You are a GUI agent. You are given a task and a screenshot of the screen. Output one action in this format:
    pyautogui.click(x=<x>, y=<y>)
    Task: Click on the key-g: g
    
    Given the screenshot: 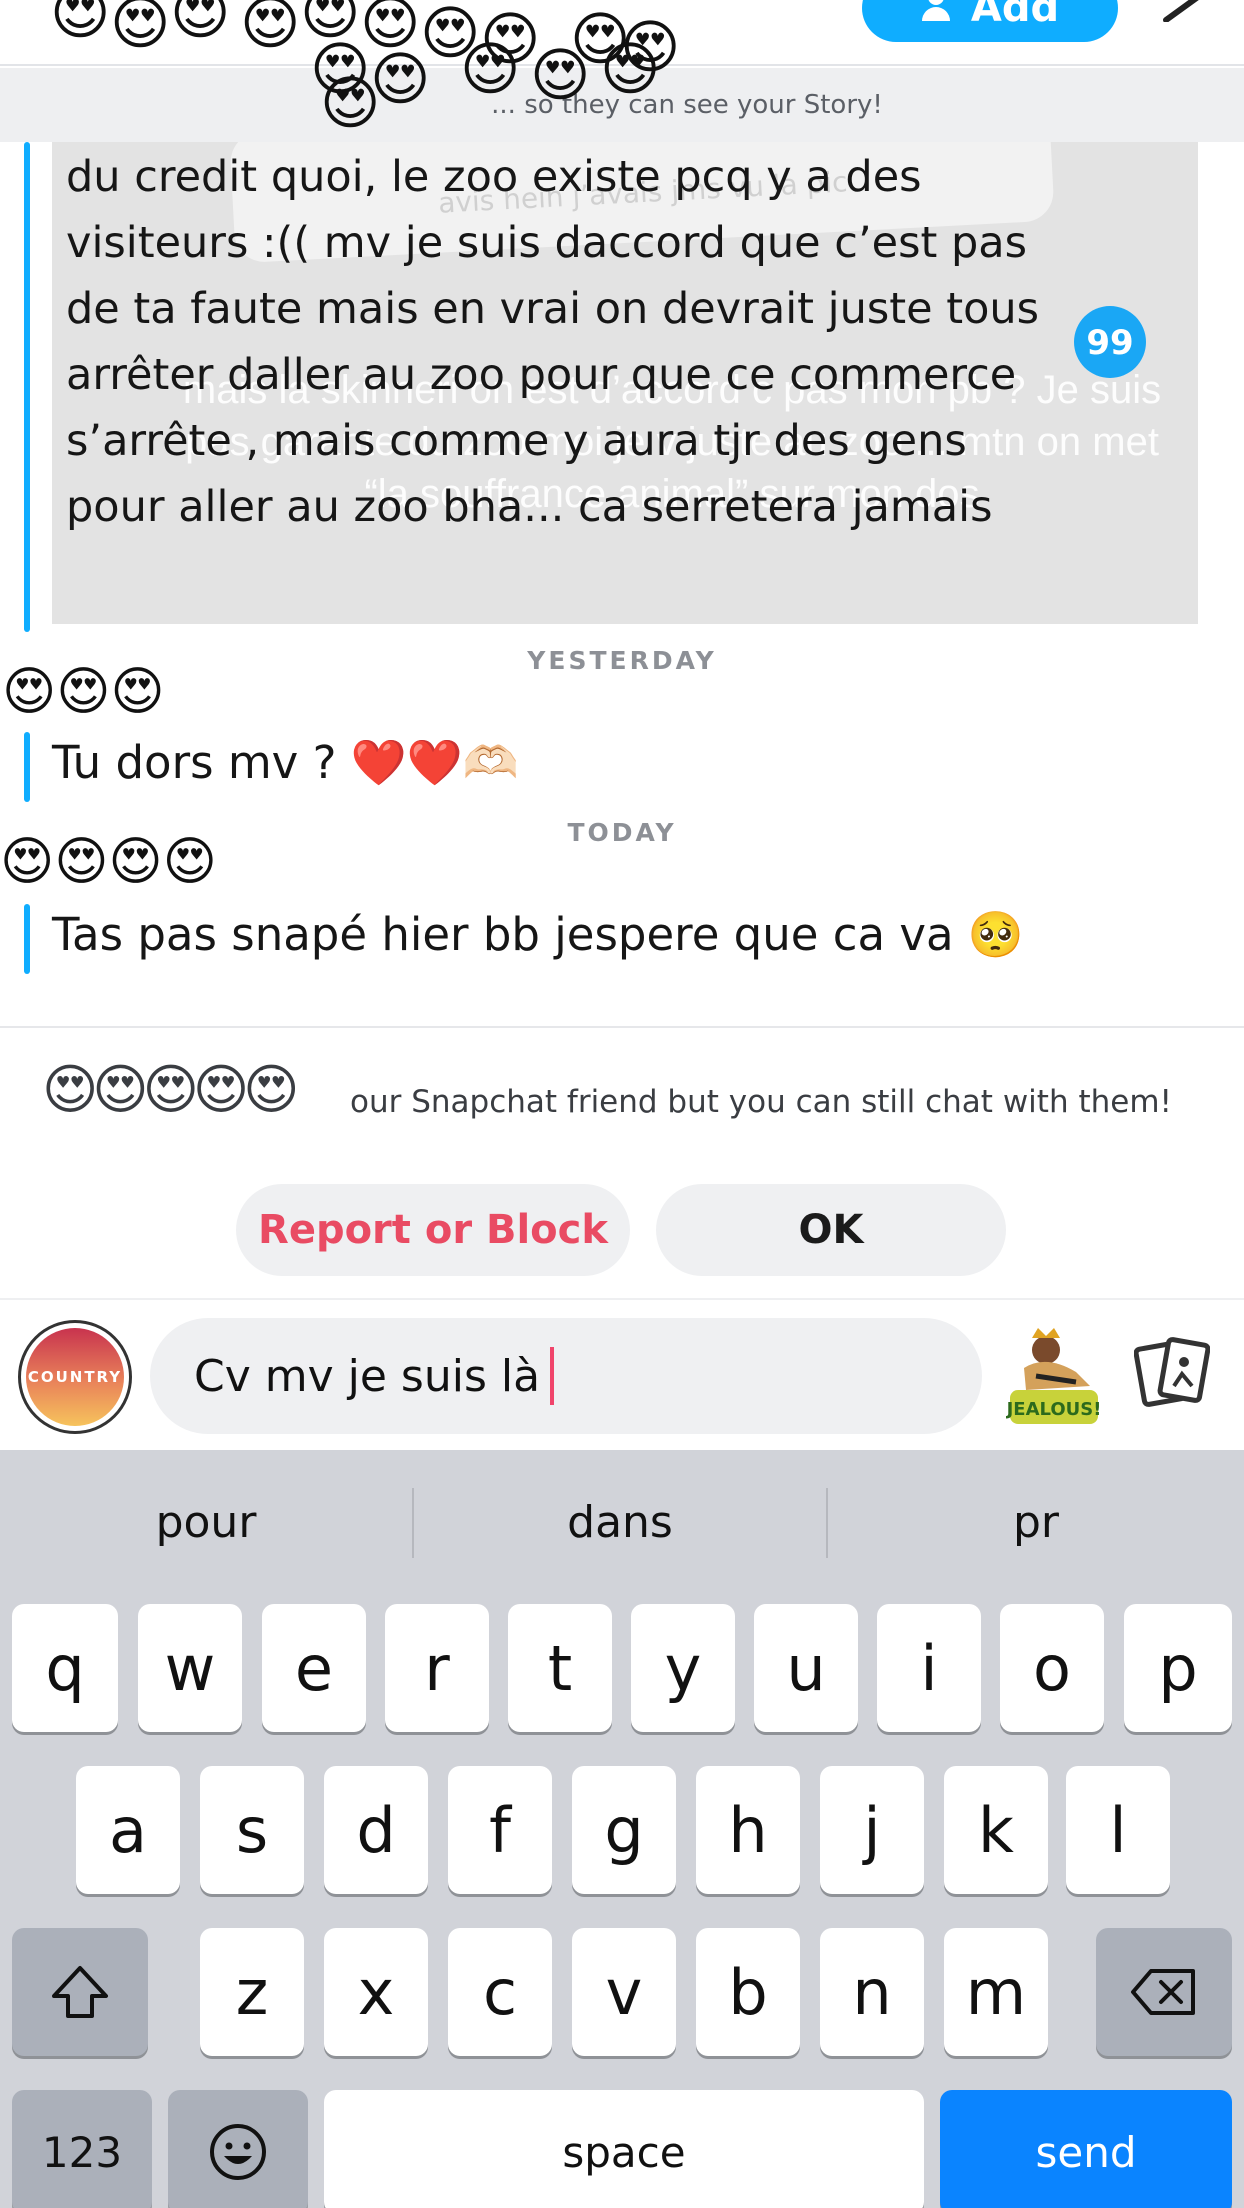 What is the action you would take?
    pyautogui.click(x=624, y=1830)
    